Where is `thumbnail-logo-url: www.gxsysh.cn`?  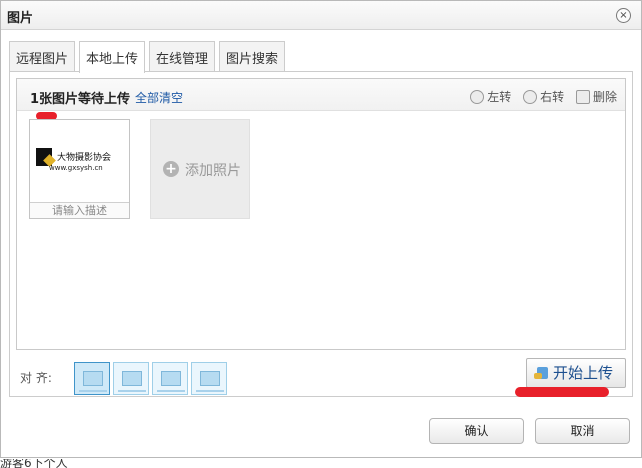 thumbnail-logo-url: www.gxsysh.cn is located at coordinates (76, 168).